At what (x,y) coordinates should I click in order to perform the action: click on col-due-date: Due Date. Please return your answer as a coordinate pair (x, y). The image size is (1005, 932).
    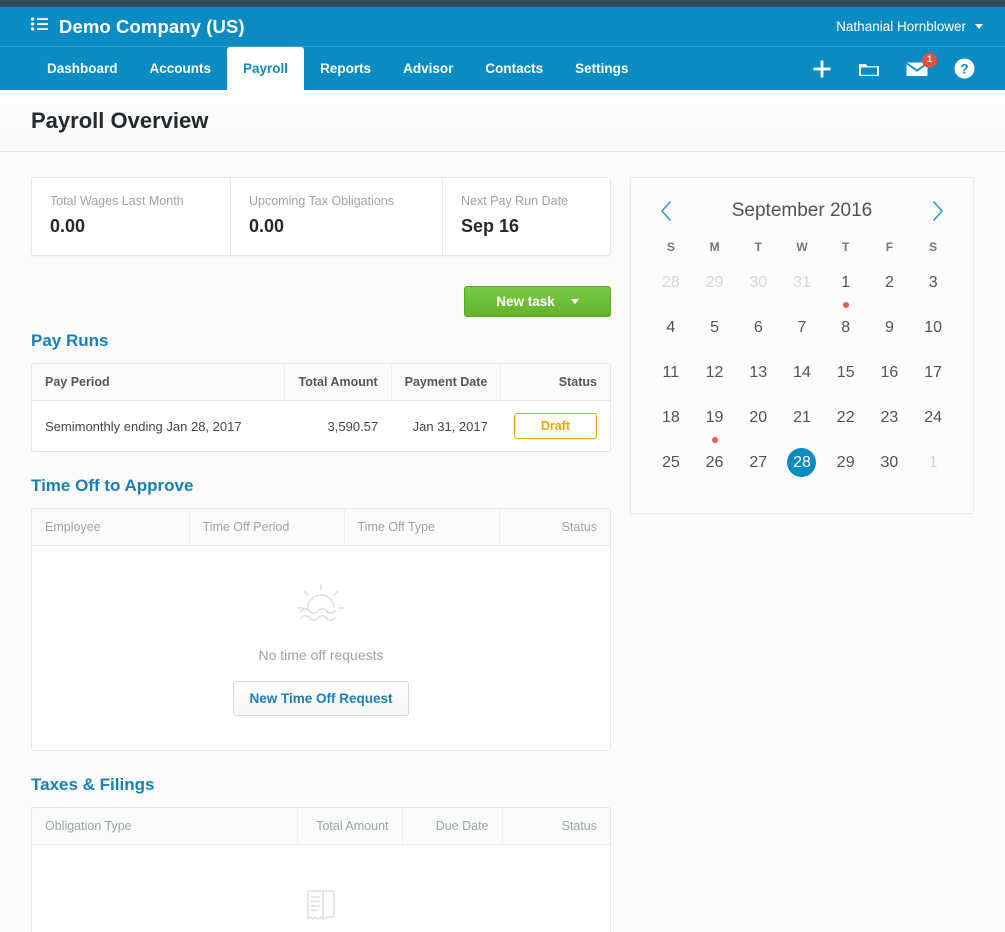
    Looking at the image, I should click on (452, 826).